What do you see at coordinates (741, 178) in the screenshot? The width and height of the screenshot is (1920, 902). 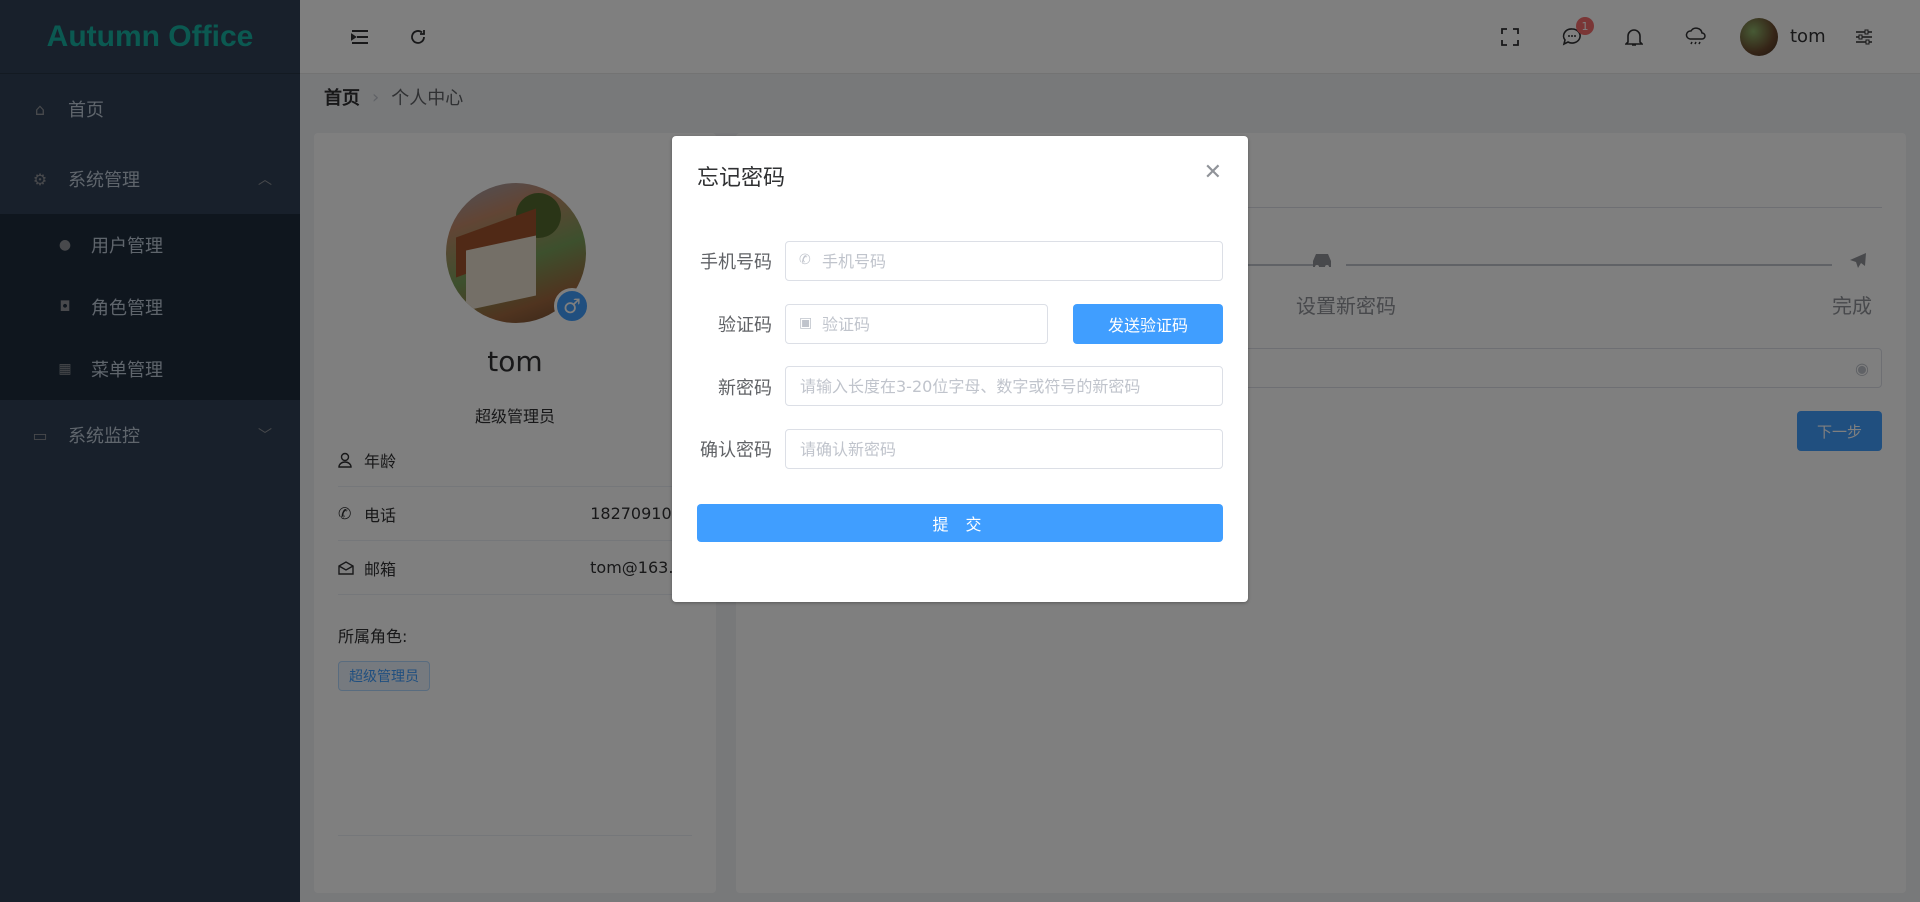 I see `dialog-title: 忘记密码` at bounding box center [741, 178].